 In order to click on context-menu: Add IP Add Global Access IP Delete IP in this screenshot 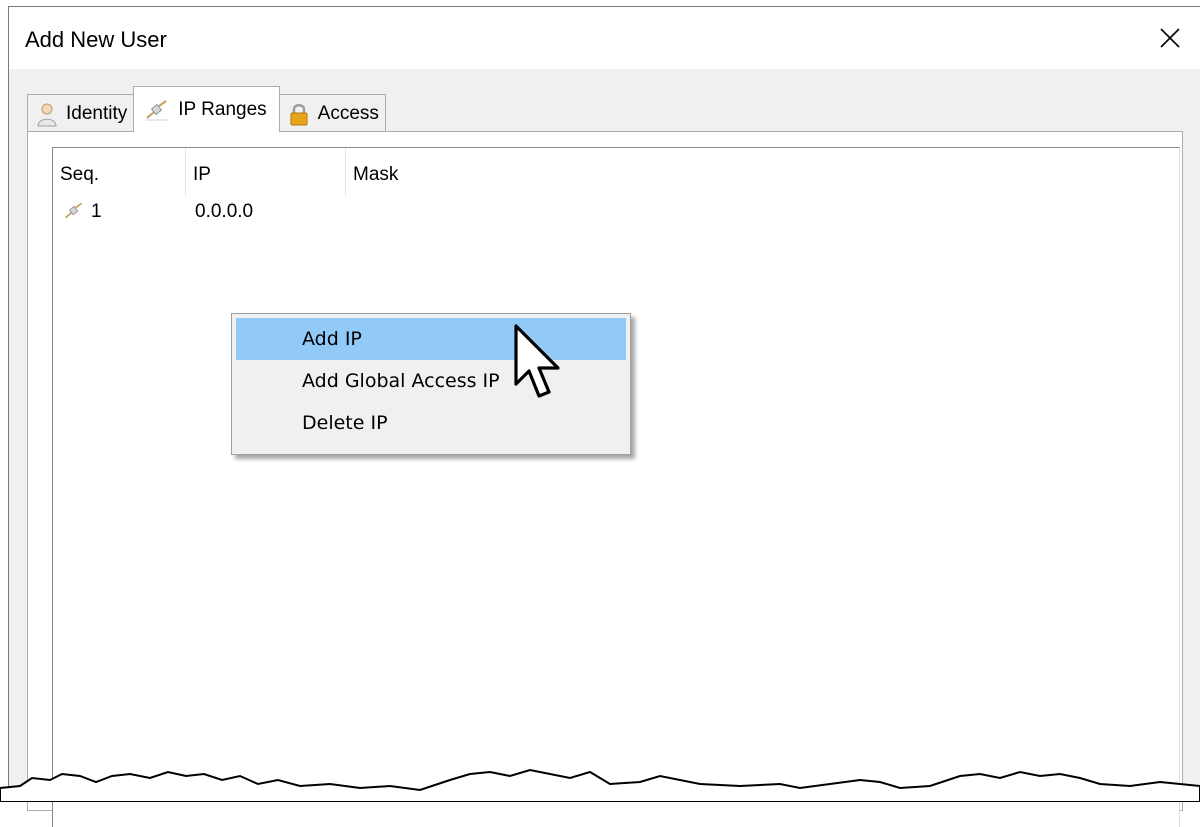, I will do `click(431, 384)`.